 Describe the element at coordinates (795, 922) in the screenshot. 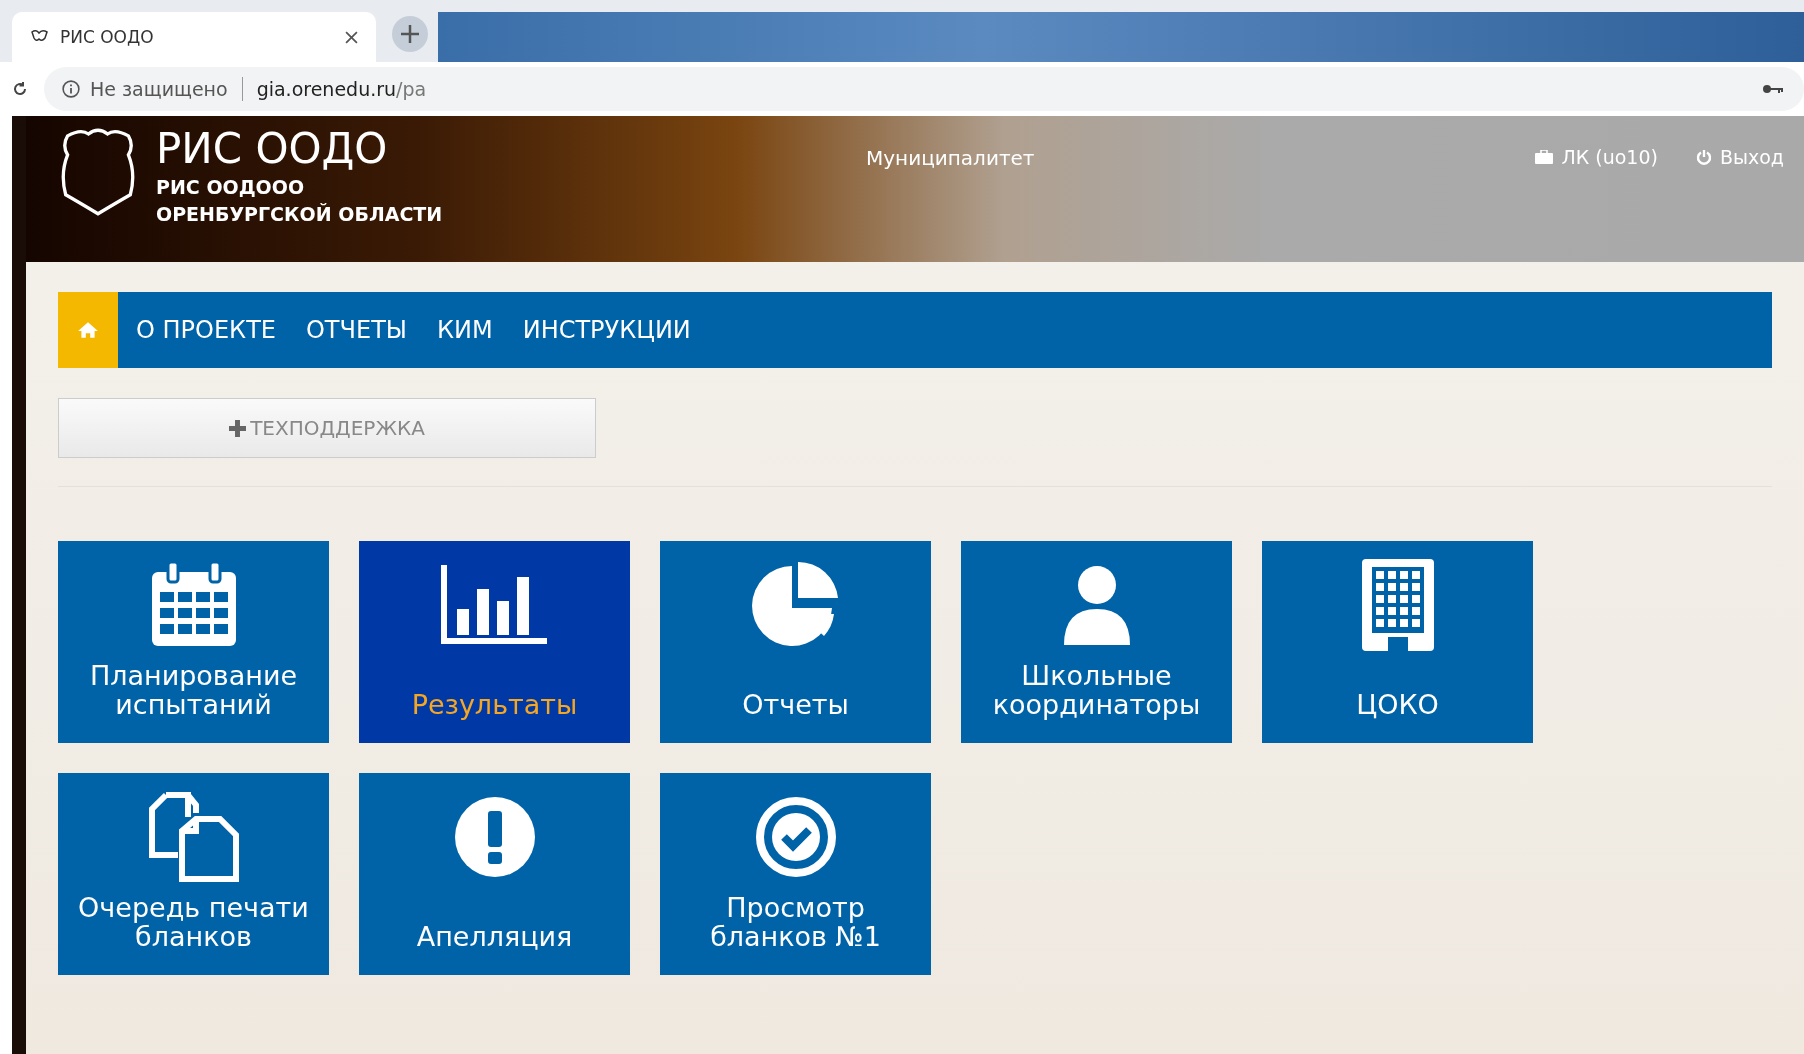

I see `tile-label: Просмотр бланков №1` at that location.